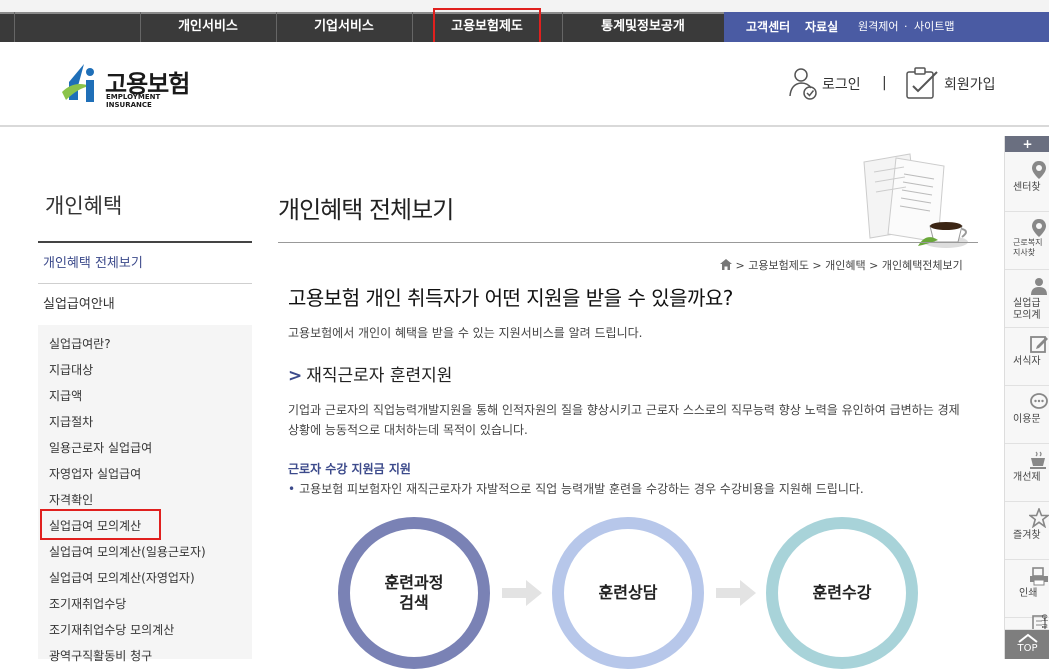 This screenshot has width=1049, height=669. I want to click on sub-heading: 근로자 수강 지원금 지원, so click(349, 469).